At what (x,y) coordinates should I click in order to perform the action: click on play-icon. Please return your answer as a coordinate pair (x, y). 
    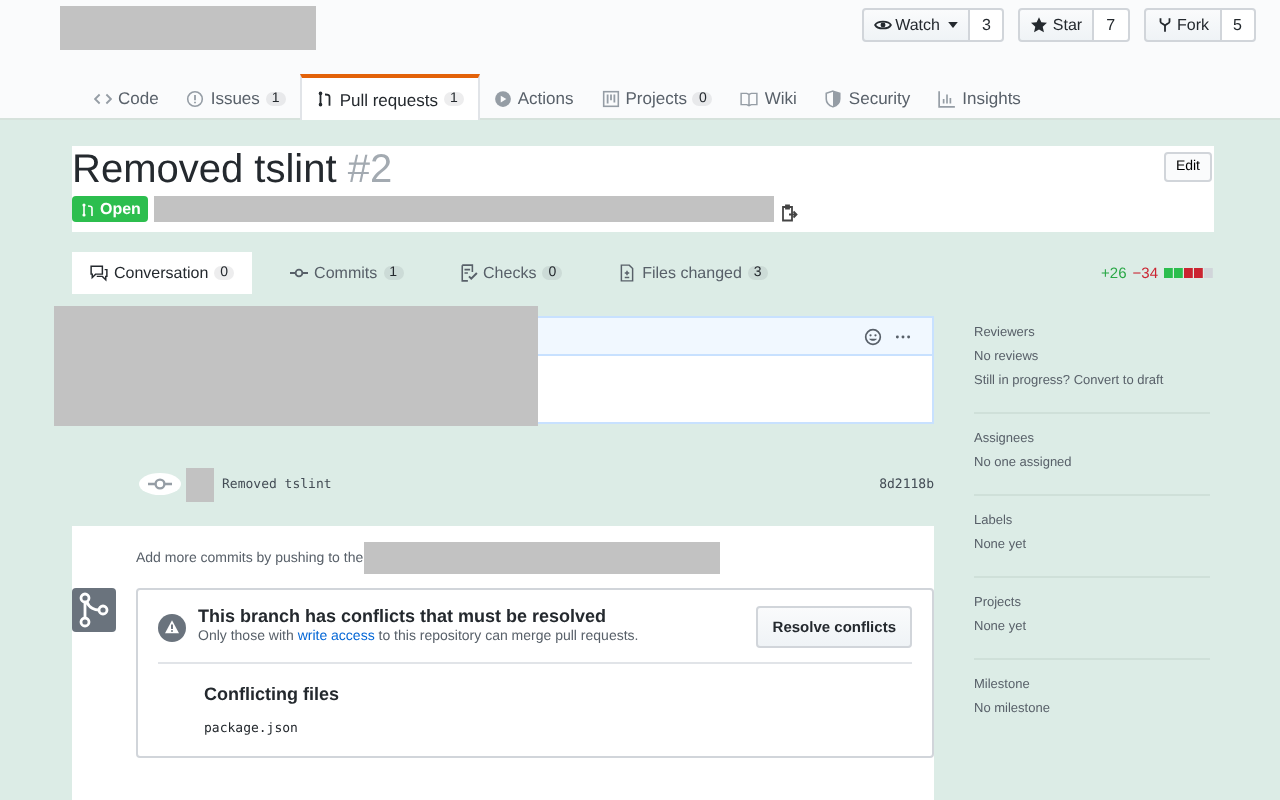
    Looking at the image, I should click on (502, 98).